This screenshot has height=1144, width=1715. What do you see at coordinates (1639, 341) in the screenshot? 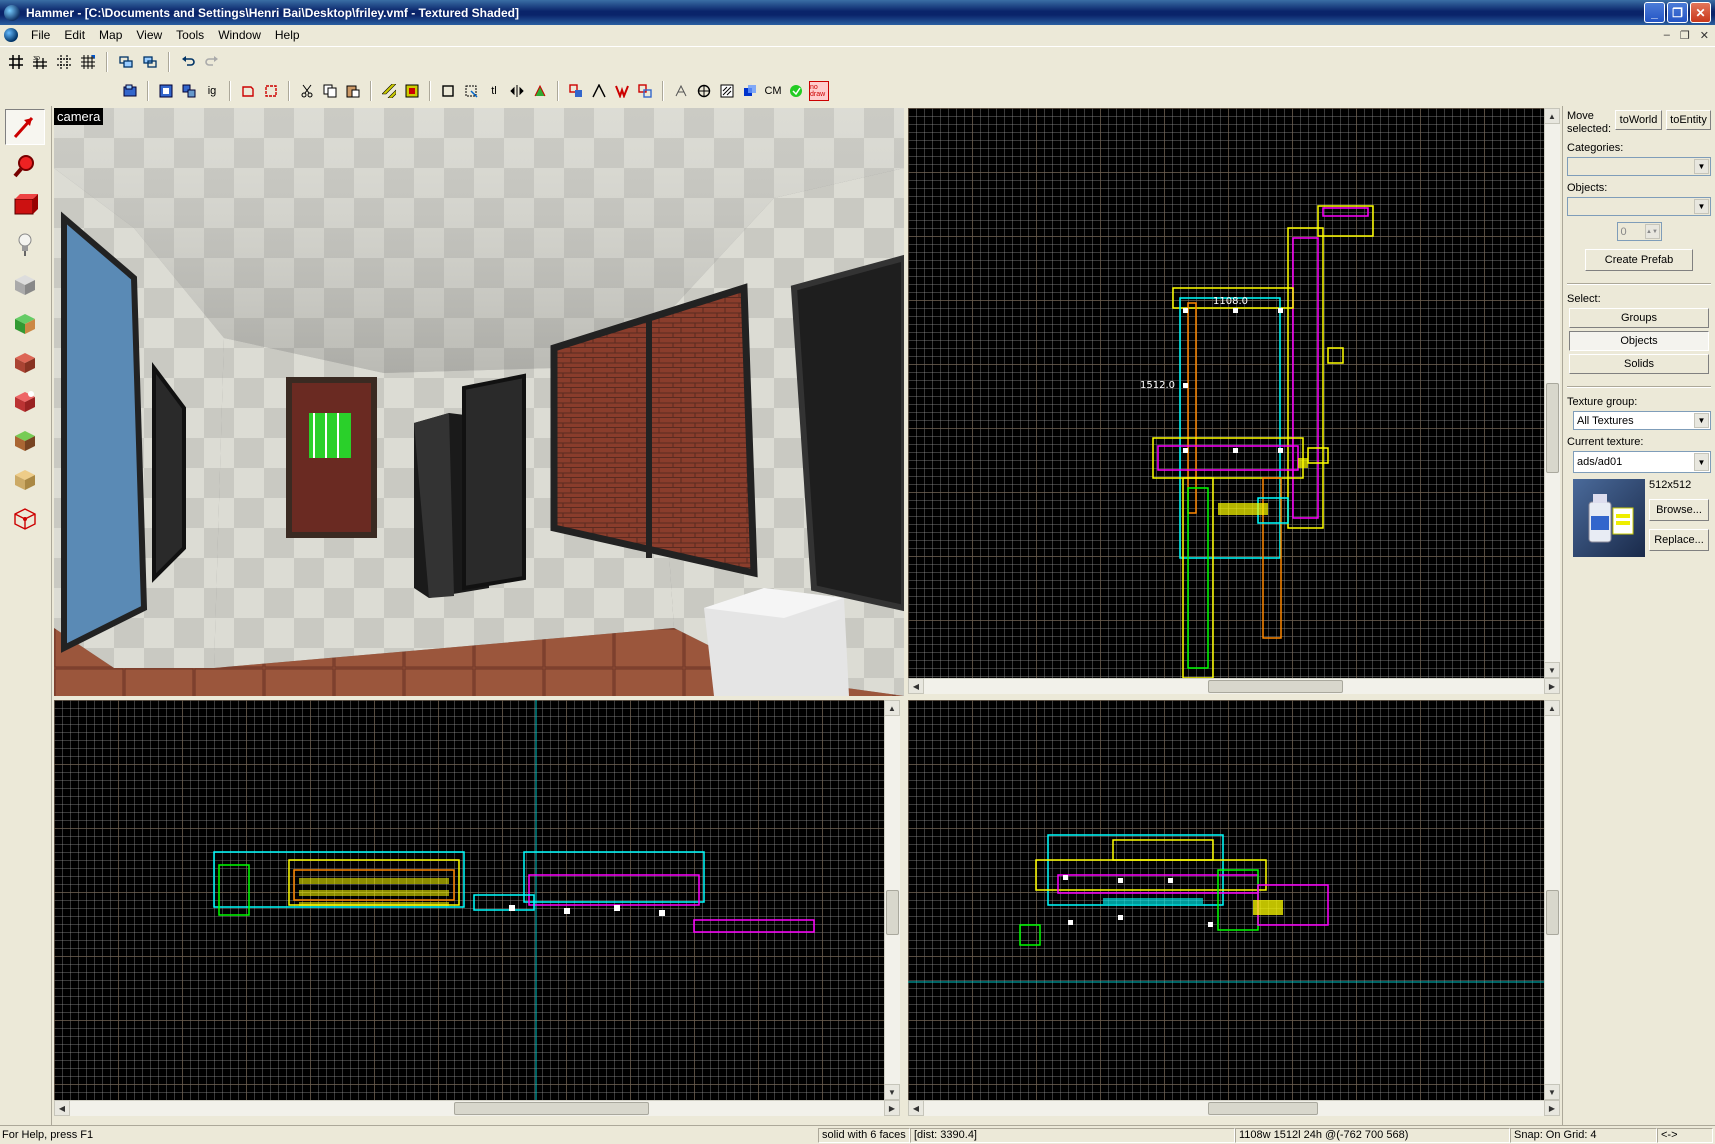
I see `select-objects-button: Objects` at bounding box center [1639, 341].